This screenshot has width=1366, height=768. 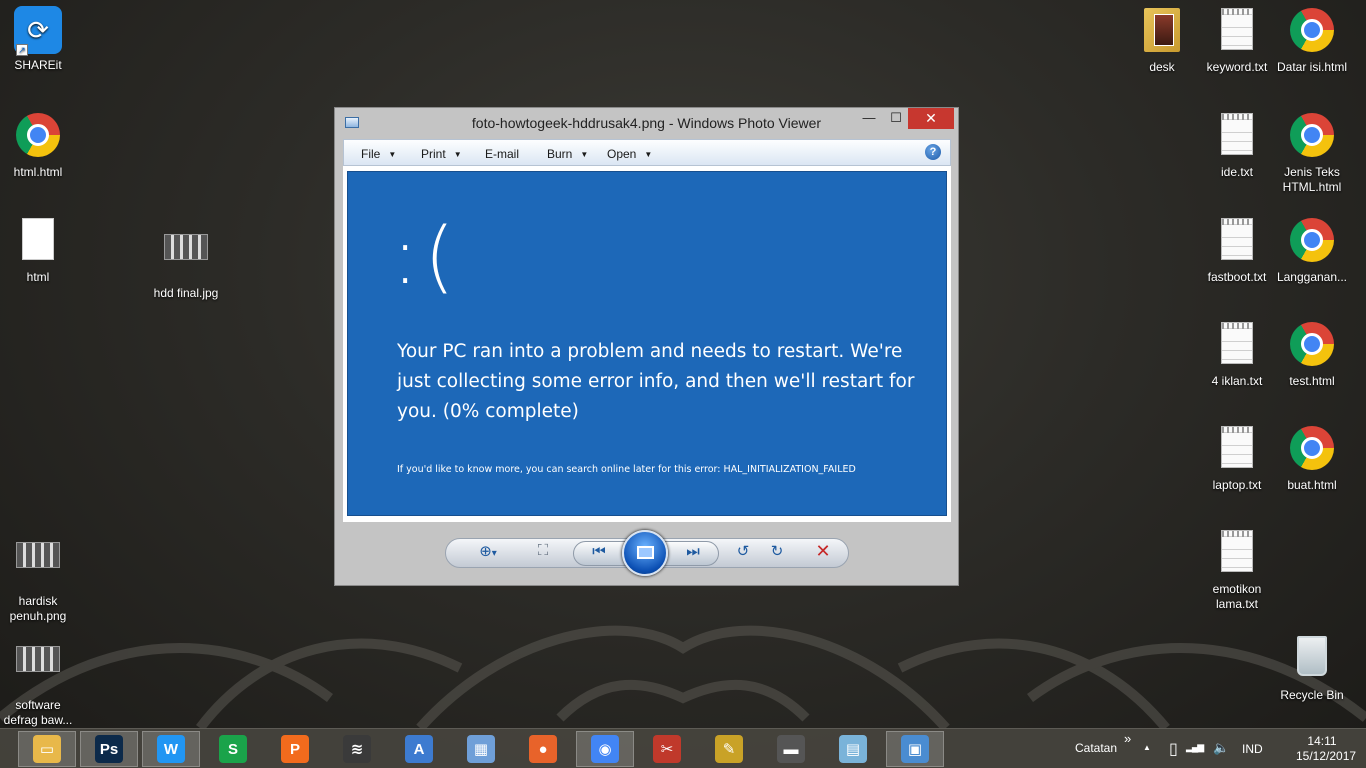 I want to click on maximize-button: ☐, so click(x=896, y=118).